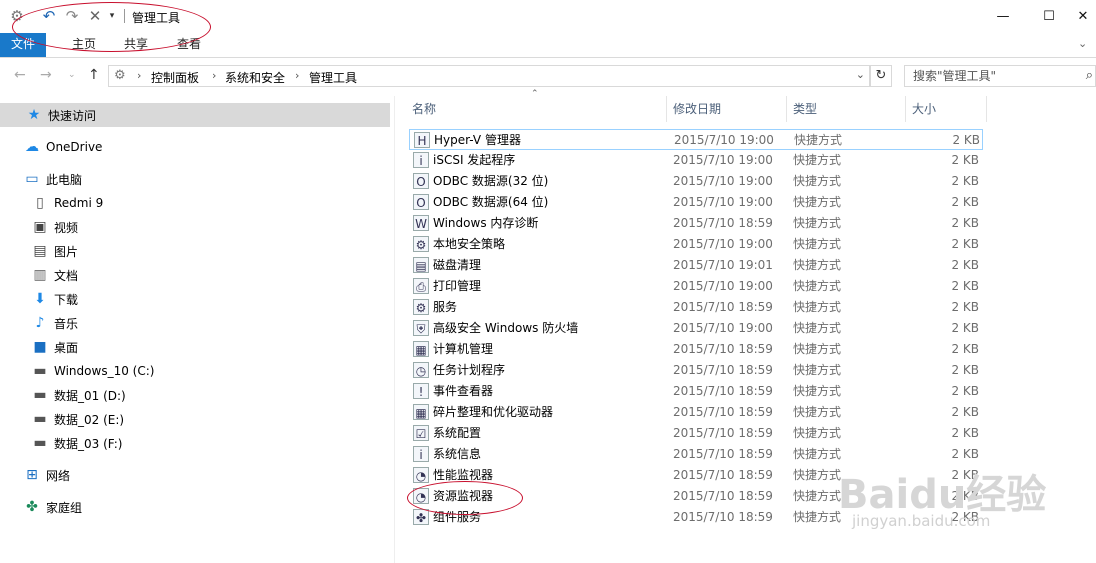 This screenshot has height=563, width=1096. Describe the element at coordinates (55, 251) in the screenshot. I see `nav-item-pictures: ▤ 图片` at that location.